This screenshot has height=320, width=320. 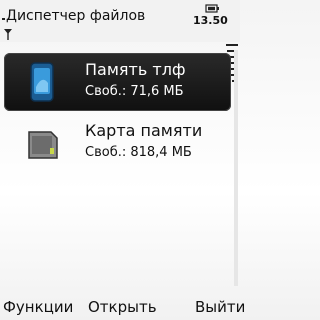 I want to click on open-softkey: Открыть, so click(x=122, y=307).